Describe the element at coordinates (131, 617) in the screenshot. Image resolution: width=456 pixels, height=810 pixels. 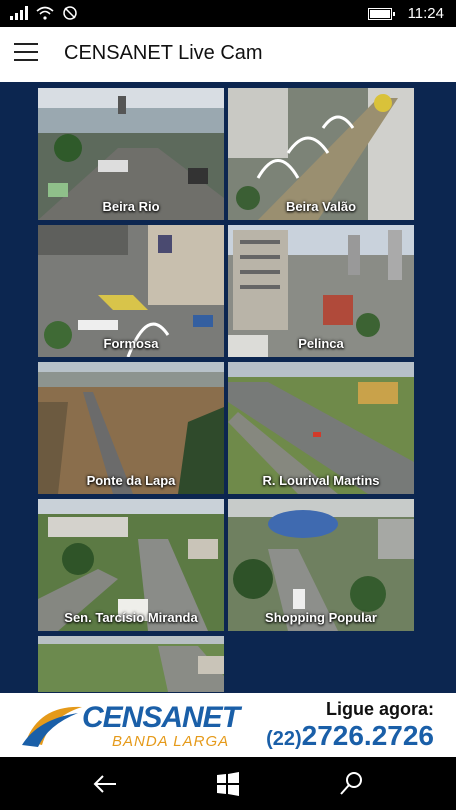
I see `camera-label: Sen. Tarcísio Miranda` at that location.